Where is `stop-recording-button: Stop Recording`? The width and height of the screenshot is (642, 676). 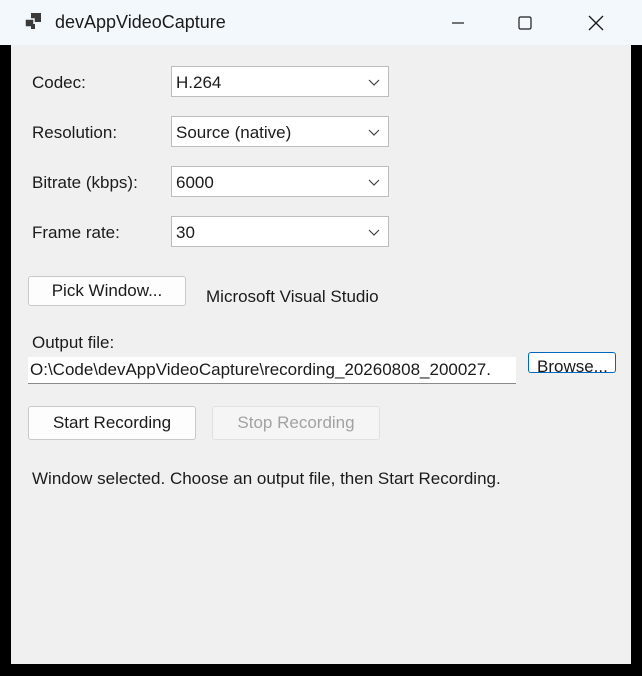 stop-recording-button: Stop Recording is located at coordinates (296, 423).